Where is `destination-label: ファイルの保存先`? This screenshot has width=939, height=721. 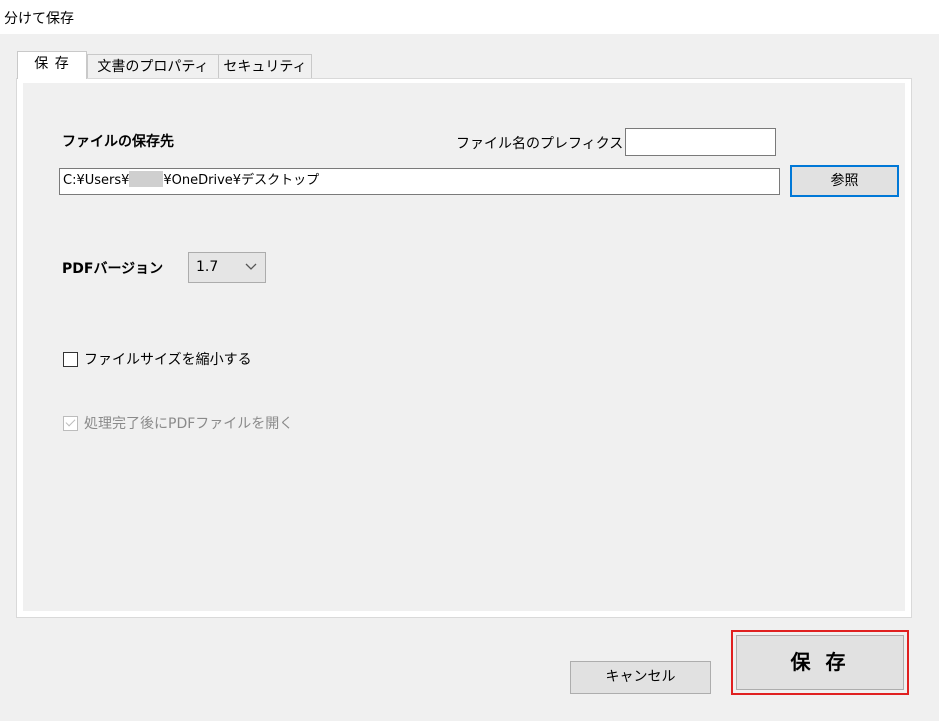 destination-label: ファイルの保存先 is located at coordinates (118, 142).